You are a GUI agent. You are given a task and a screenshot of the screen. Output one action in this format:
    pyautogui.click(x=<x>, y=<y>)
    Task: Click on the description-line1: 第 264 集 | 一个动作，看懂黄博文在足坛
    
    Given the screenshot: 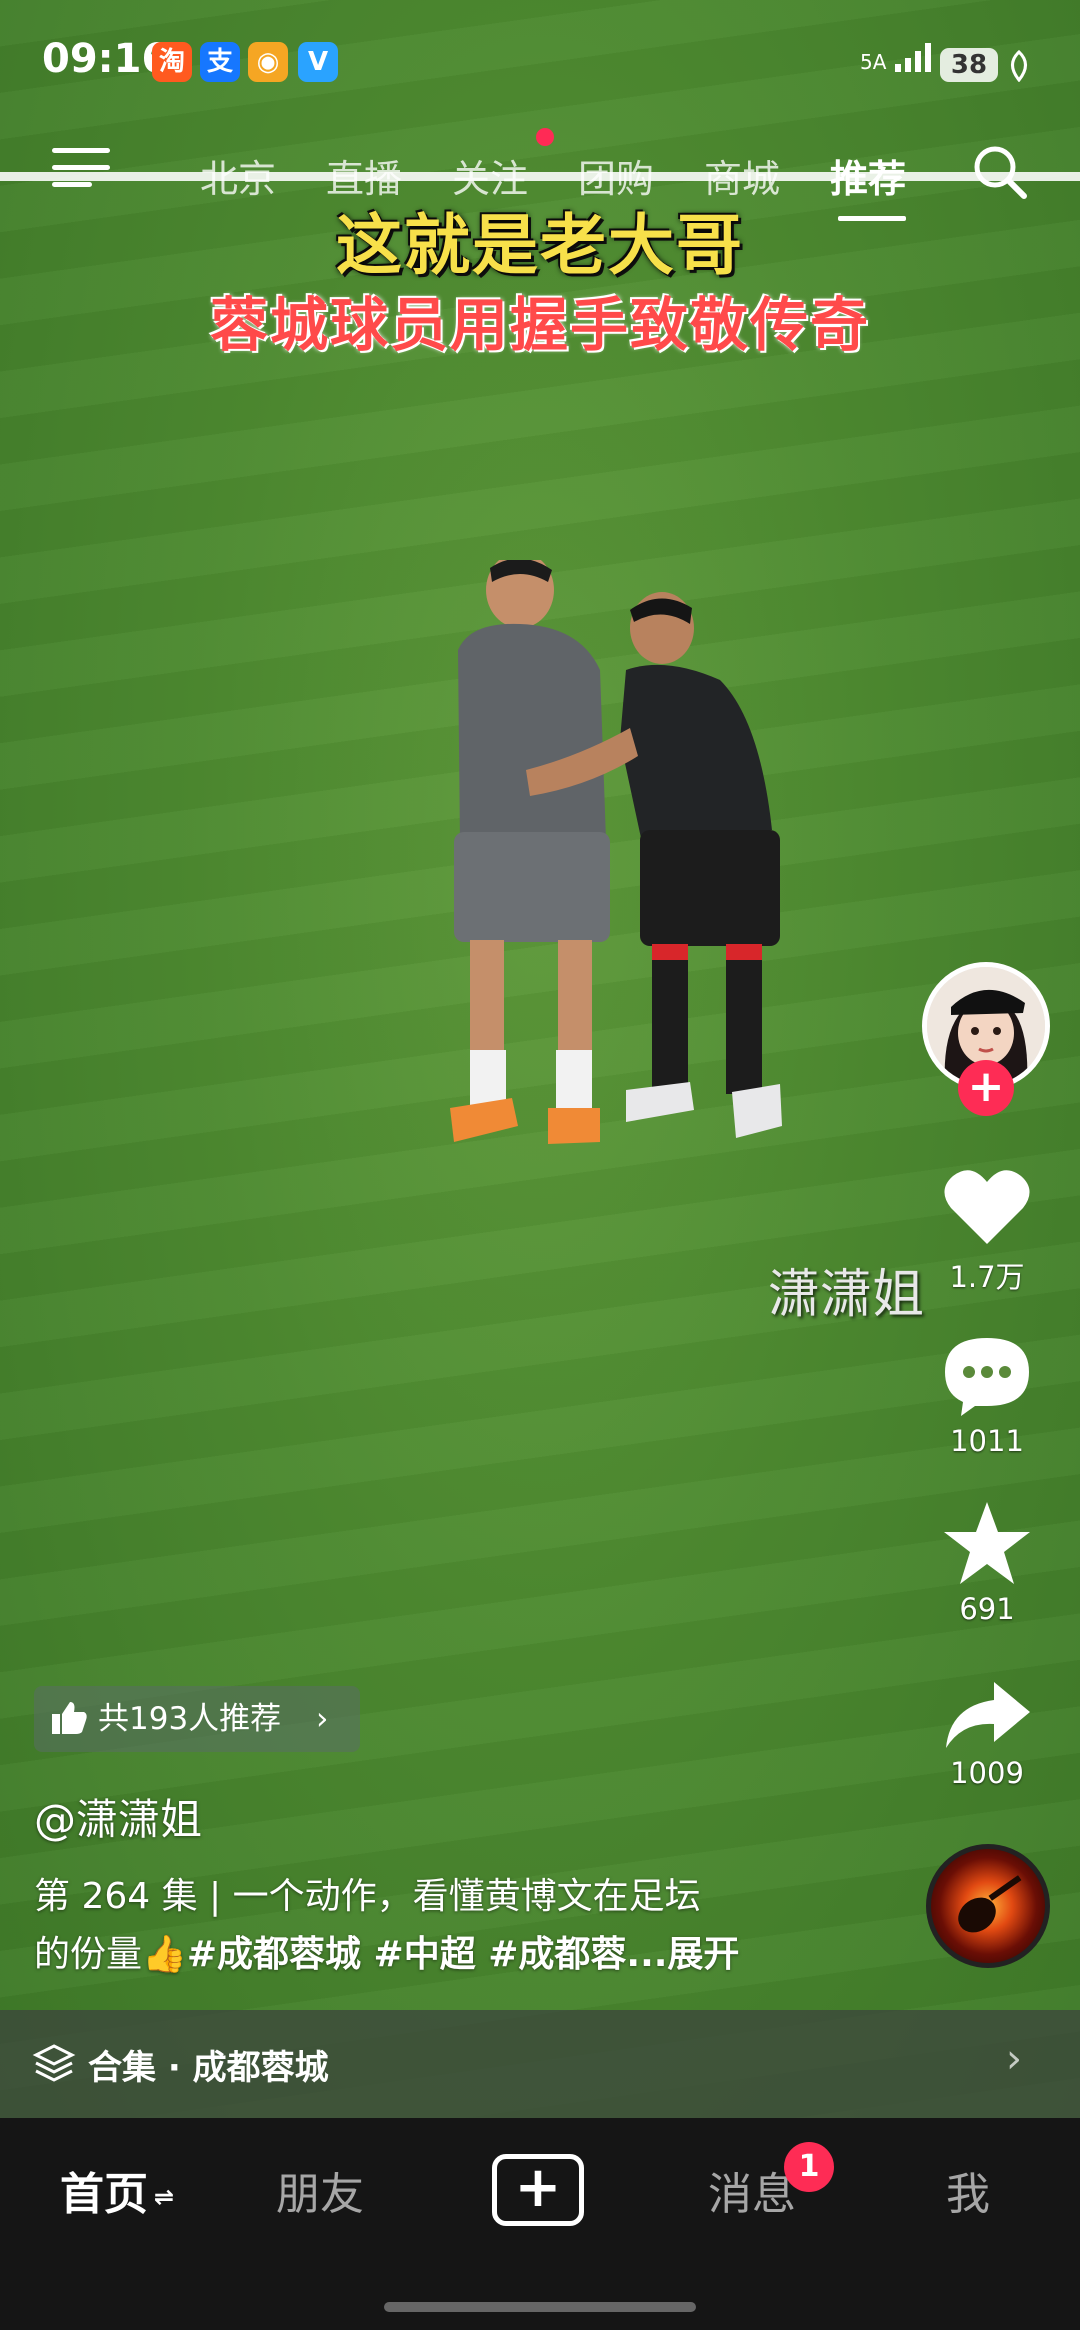 What is the action you would take?
    pyautogui.click(x=367, y=1896)
    